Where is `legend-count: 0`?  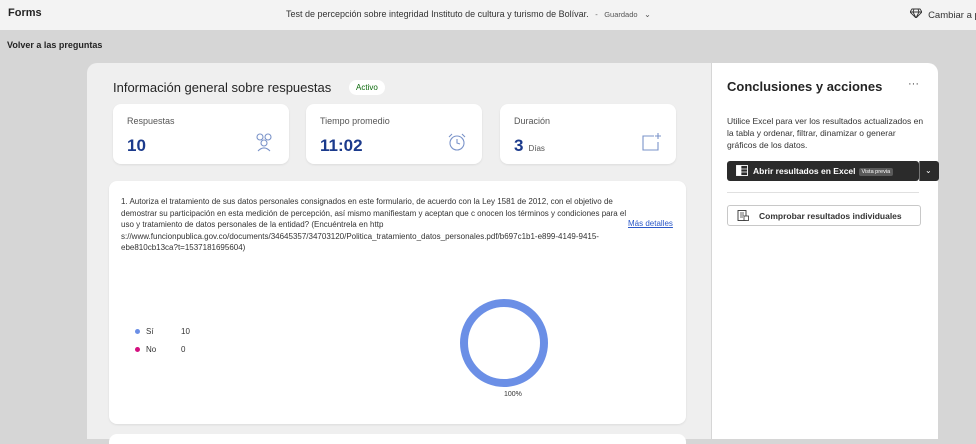
legend-count: 0 is located at coordinates (183, 349).